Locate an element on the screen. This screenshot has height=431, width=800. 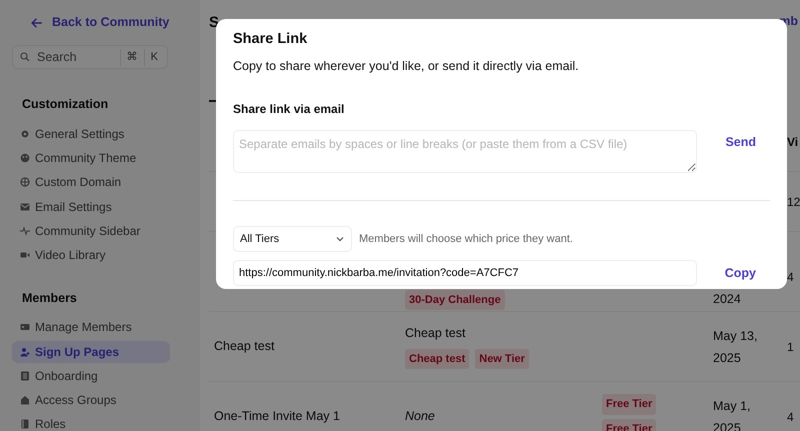
search-icon is located at coordinates (25, 57).